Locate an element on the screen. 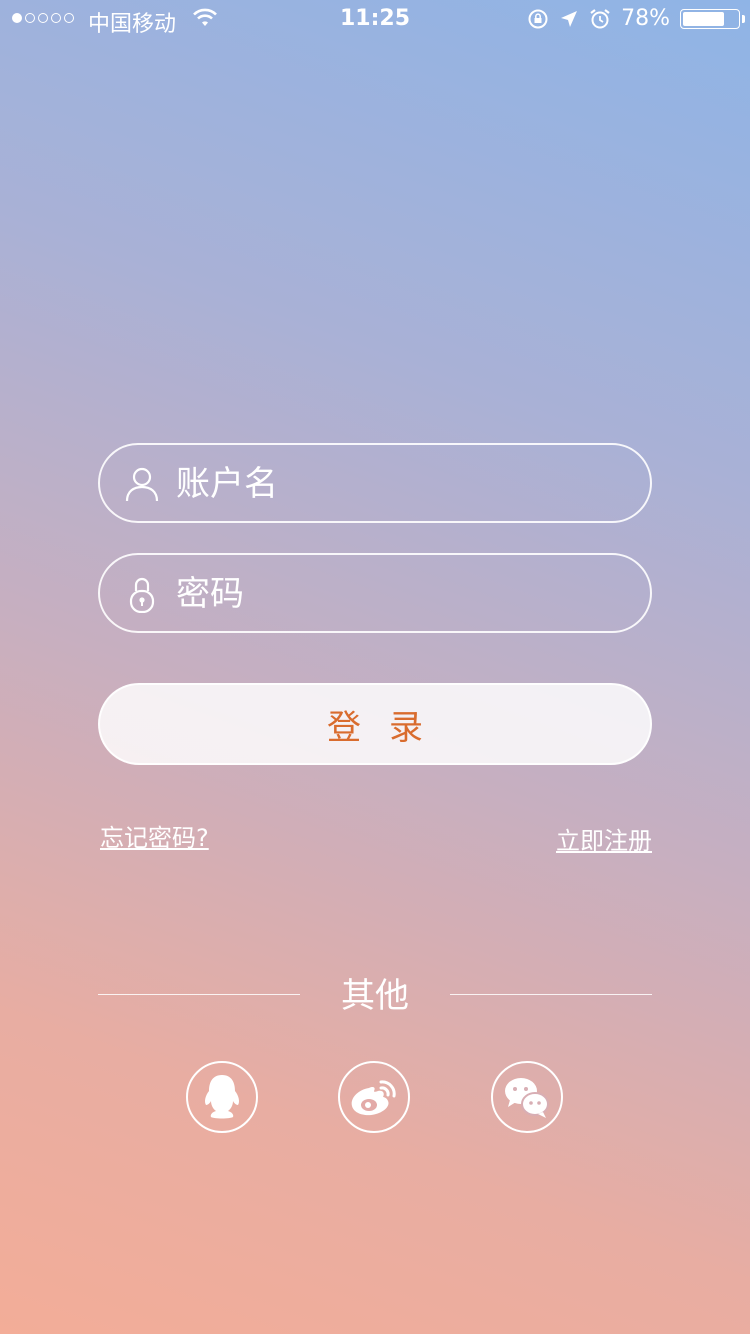  battery-icon is located at coordinates (712, 18).